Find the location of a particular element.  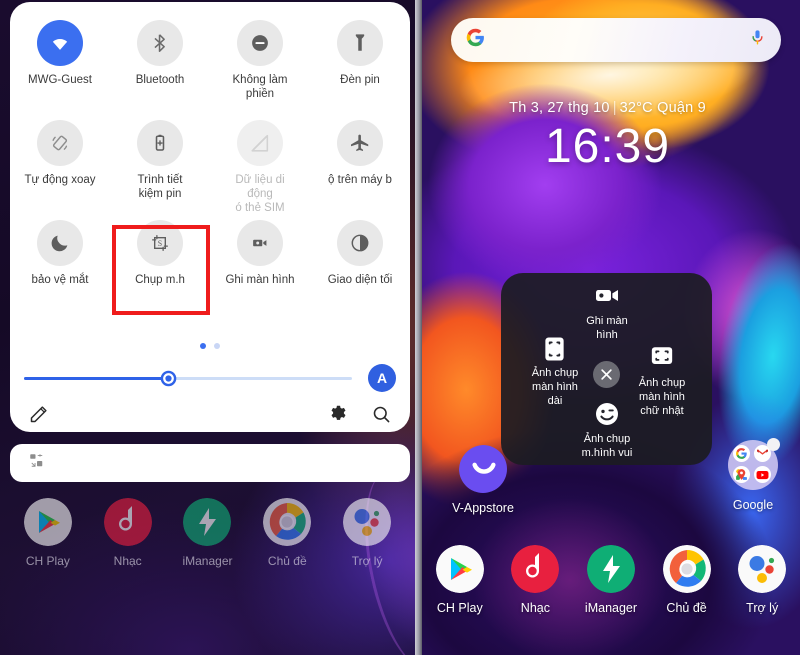

microphone-icon is located at coordinates (757, 40).